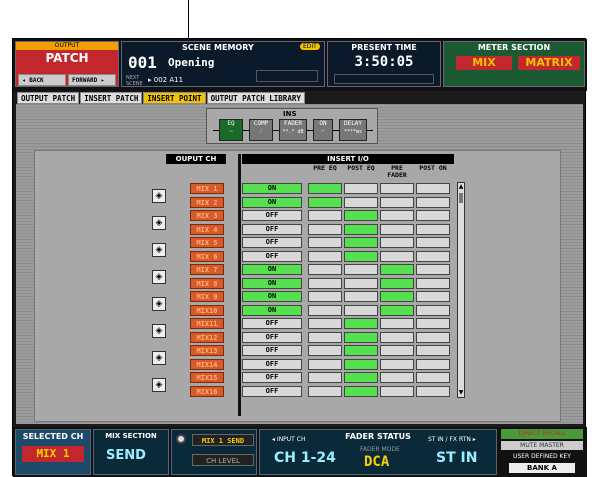 Image resolution: width=595 pixels, height=477 pixels. What do you see at coordinates (376, 462) in the screenshot?
I see `fader-mode-value: DCA` at bounding box center [376, 462].